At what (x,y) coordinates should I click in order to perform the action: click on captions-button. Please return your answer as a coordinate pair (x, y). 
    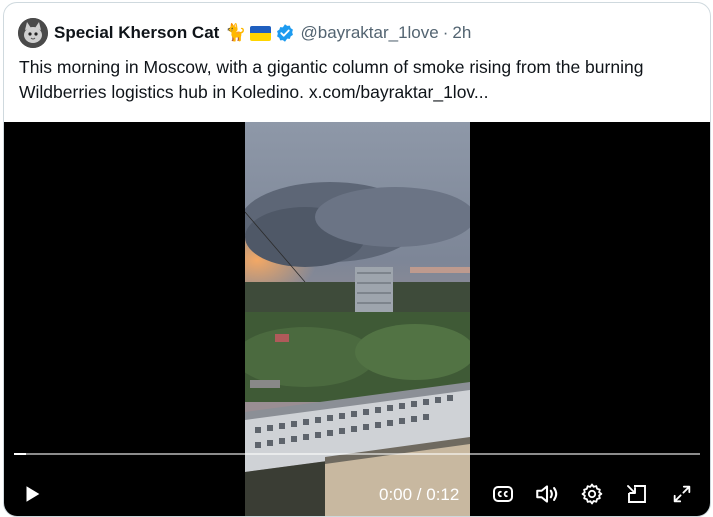
    Looking at the image, I should click on (503, 494).